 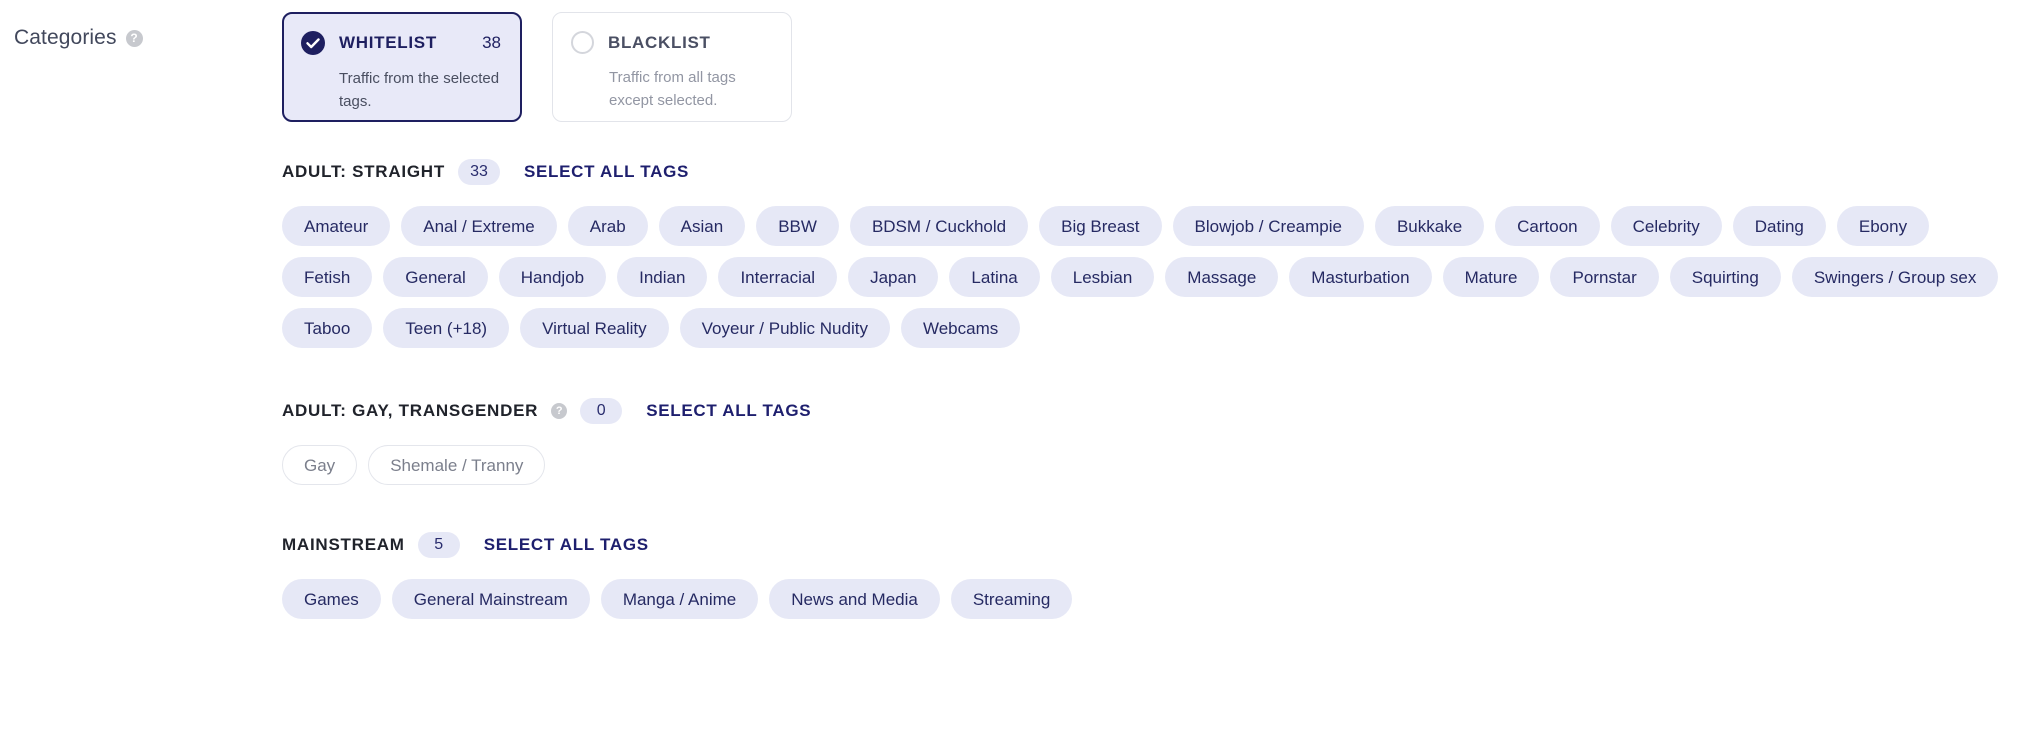 I want to click on section-header: ADULT: STRAIGHT 33 SELECT ALL TAGS, so click(x=1151, y=172).